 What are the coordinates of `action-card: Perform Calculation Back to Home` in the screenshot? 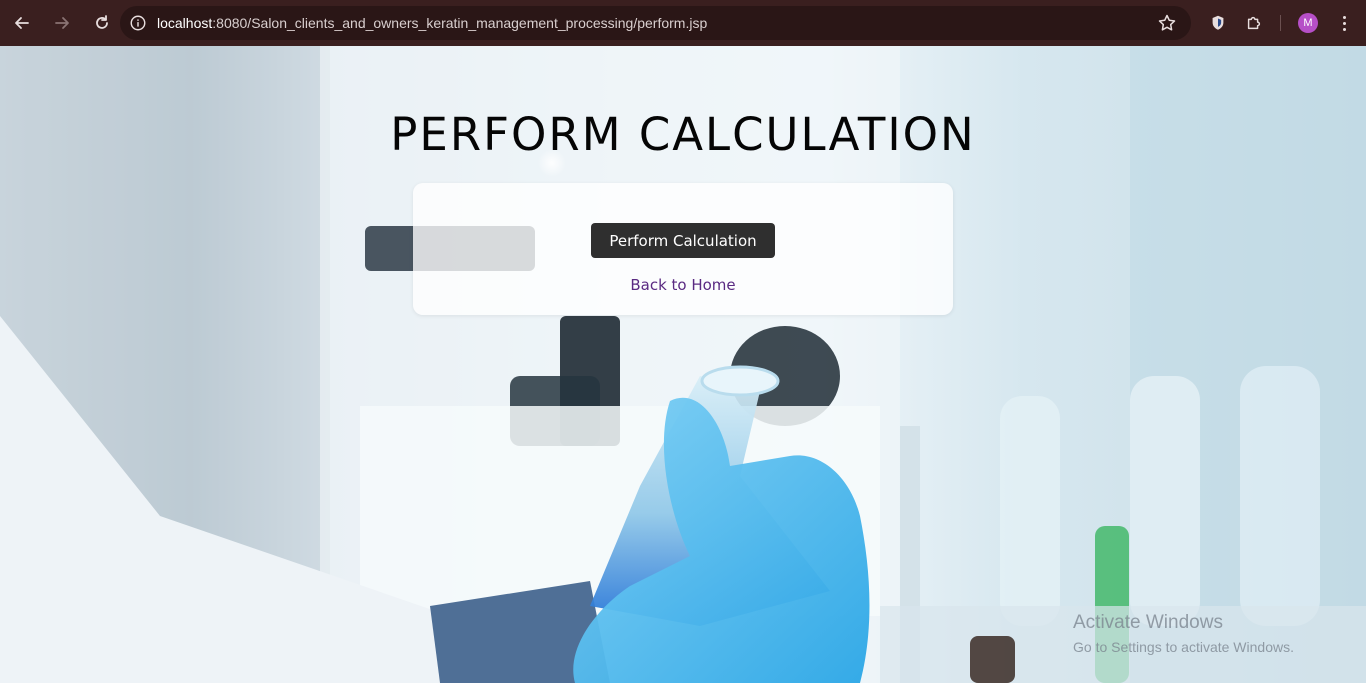 It's located at (683, 249).